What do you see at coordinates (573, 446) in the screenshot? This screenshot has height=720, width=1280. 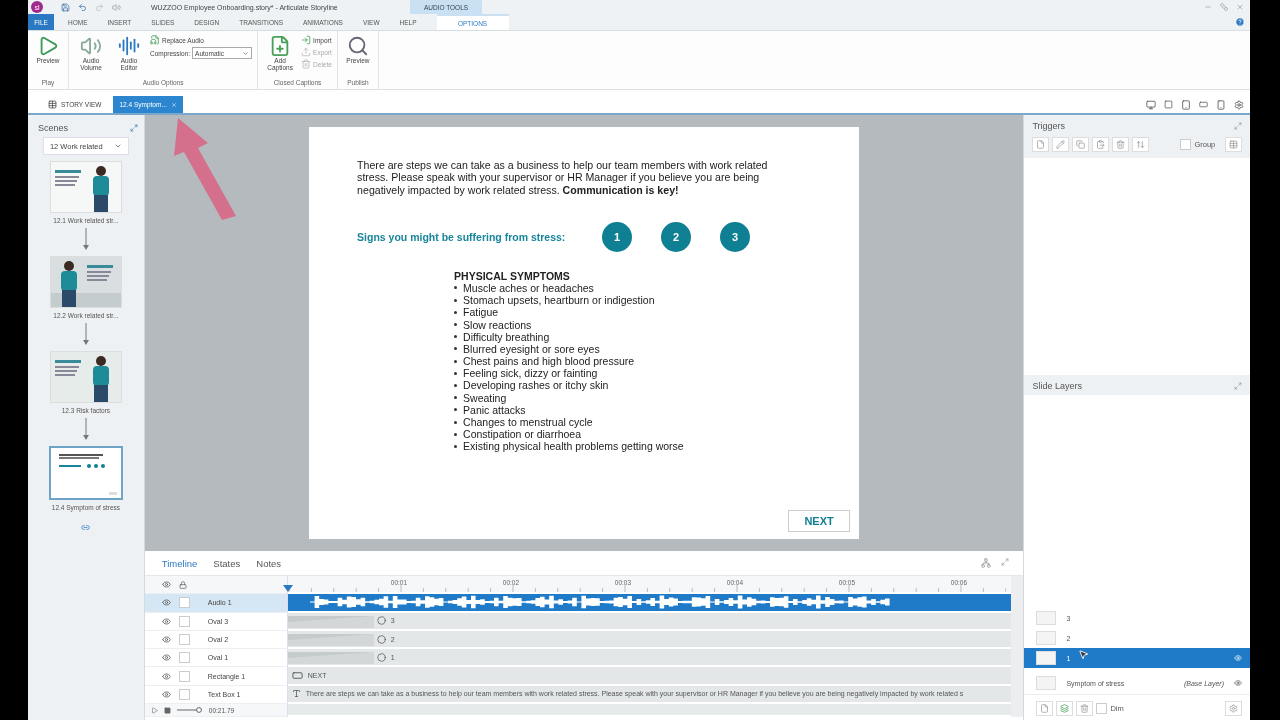 I see `symptom-item: Existing physical health problems getting worse` at bounding box center [573, 446].